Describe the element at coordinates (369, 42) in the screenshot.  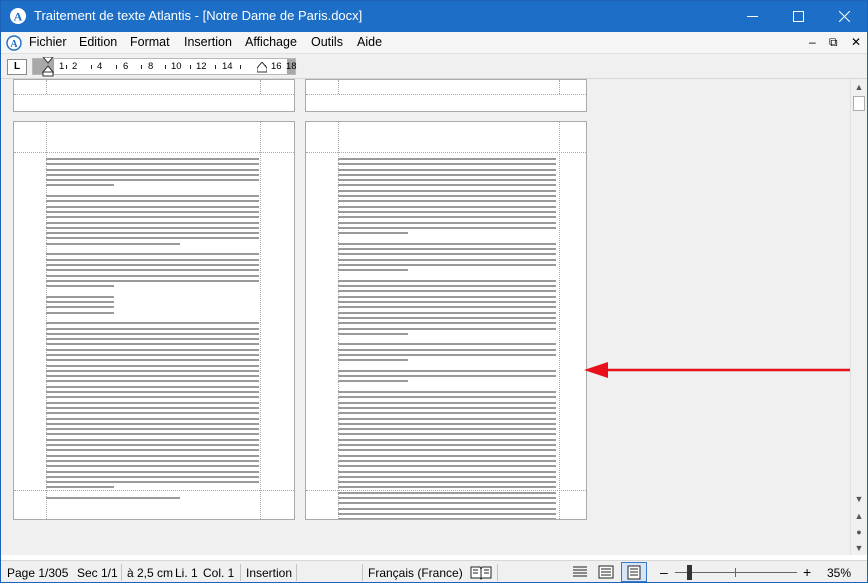
I see `menu-aide: Aide` at that location.